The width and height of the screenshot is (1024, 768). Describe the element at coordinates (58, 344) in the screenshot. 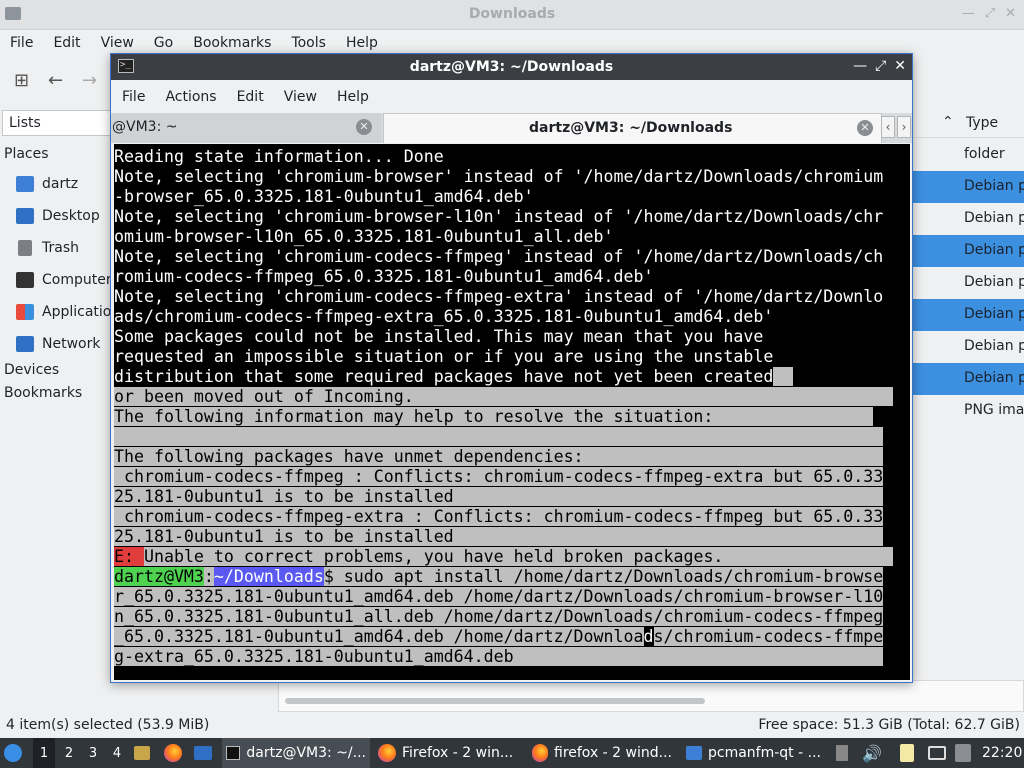

I see `place-network: Network` at that location.